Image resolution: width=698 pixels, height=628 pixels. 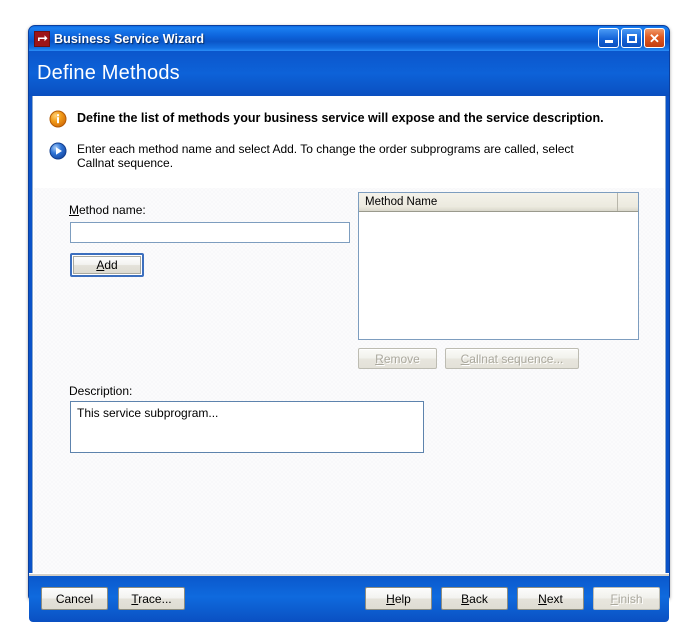 I want to click on description-label: Description:, so click(x=101, y=391).